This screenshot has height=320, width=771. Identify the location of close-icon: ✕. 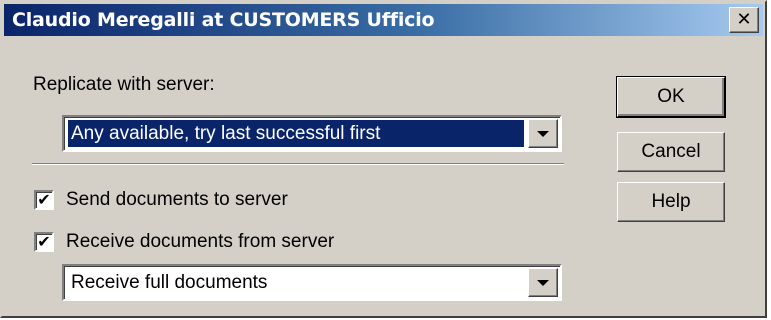
(744, 19).